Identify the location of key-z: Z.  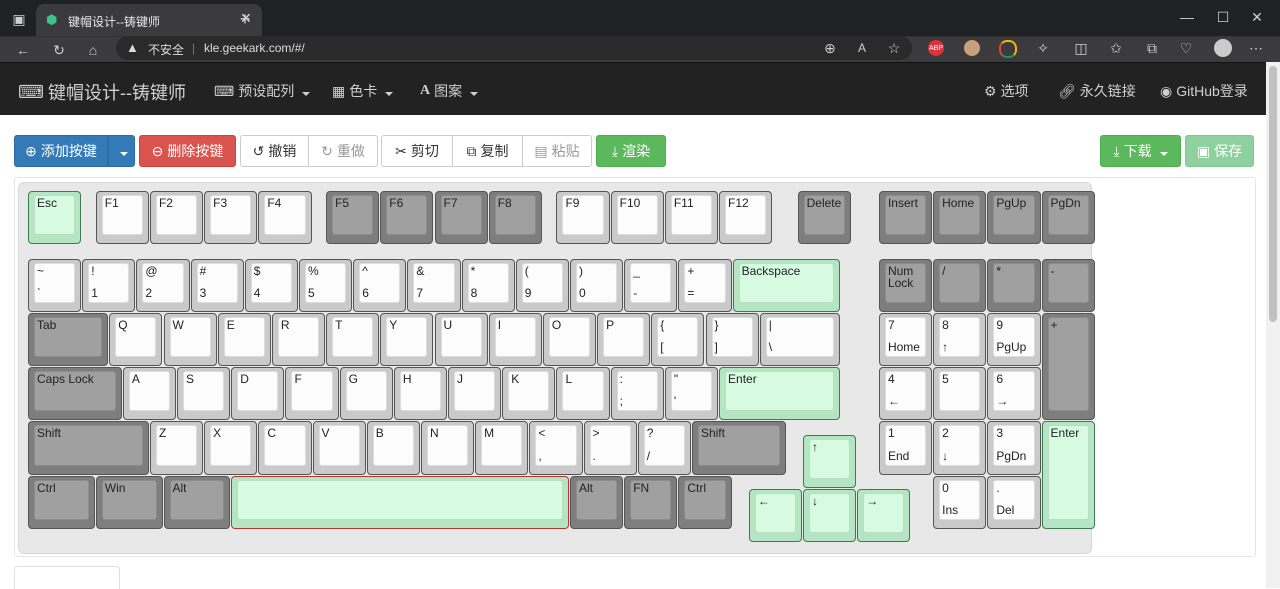
(176, 448).